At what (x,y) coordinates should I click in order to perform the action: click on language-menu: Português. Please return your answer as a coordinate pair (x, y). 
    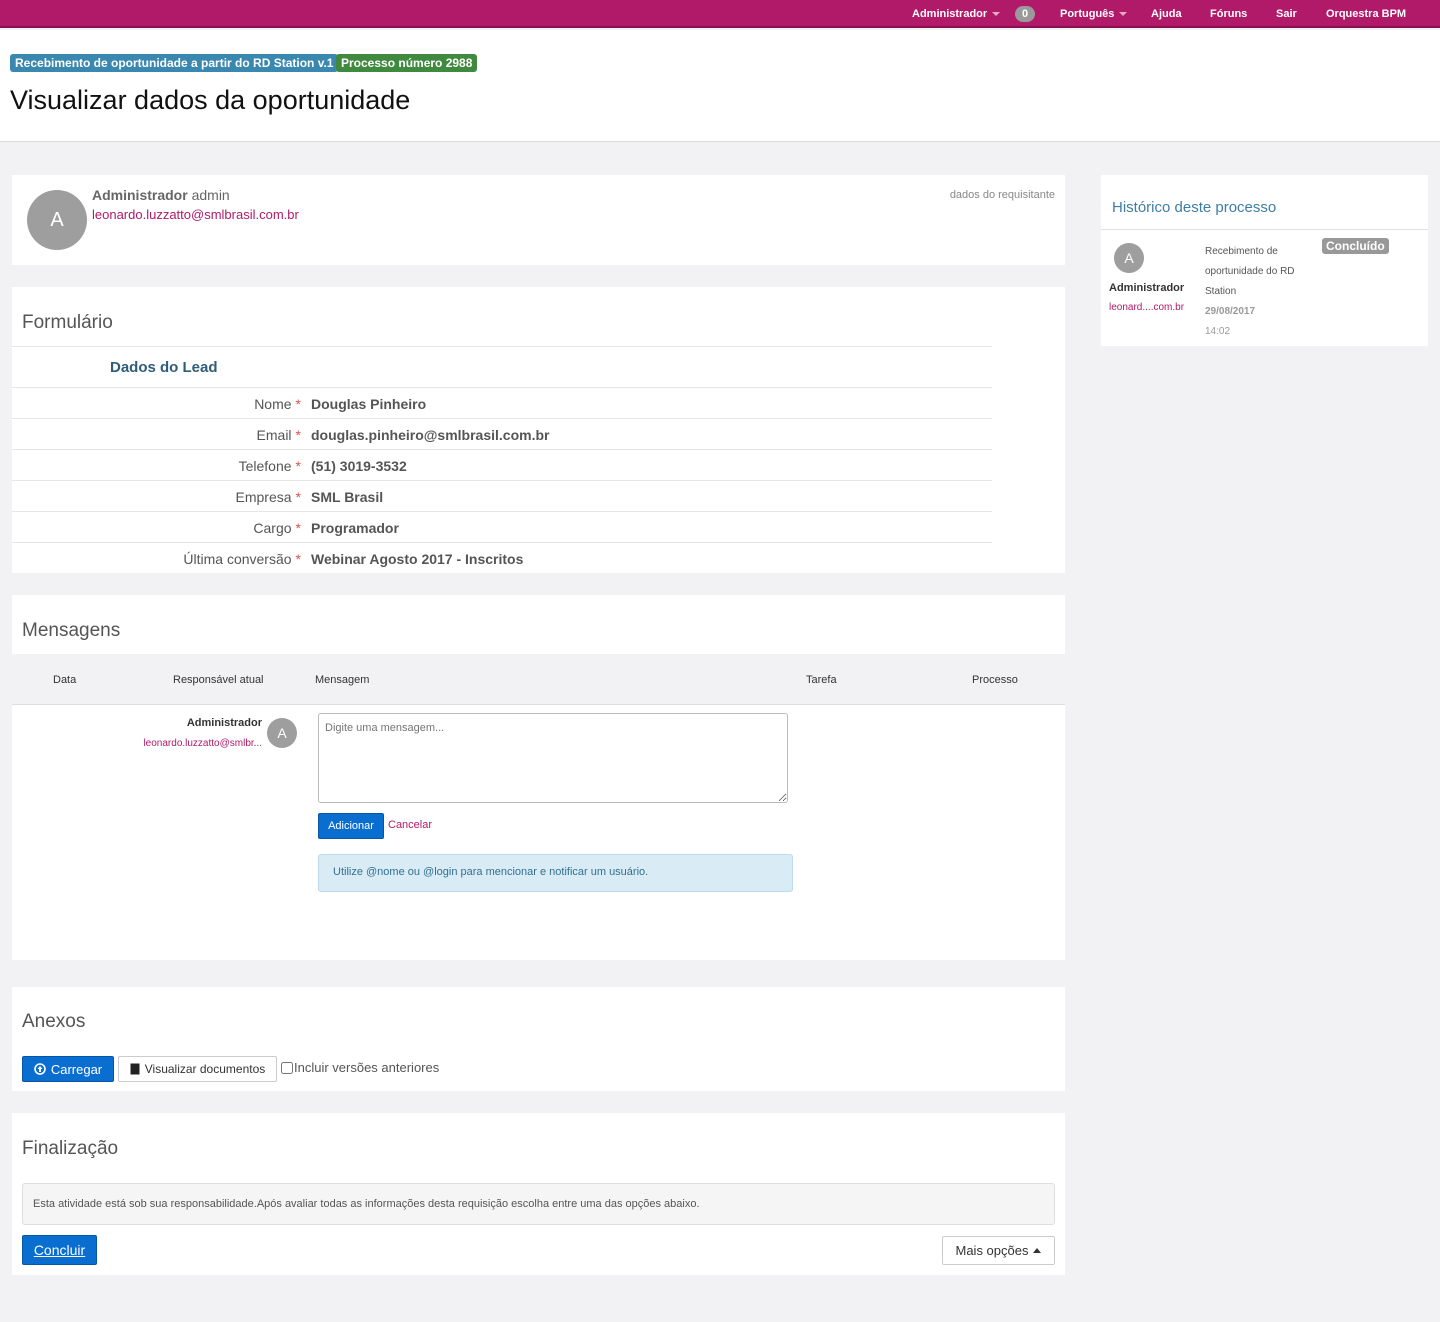
    Looking at the image, I should click on (1094, 14).